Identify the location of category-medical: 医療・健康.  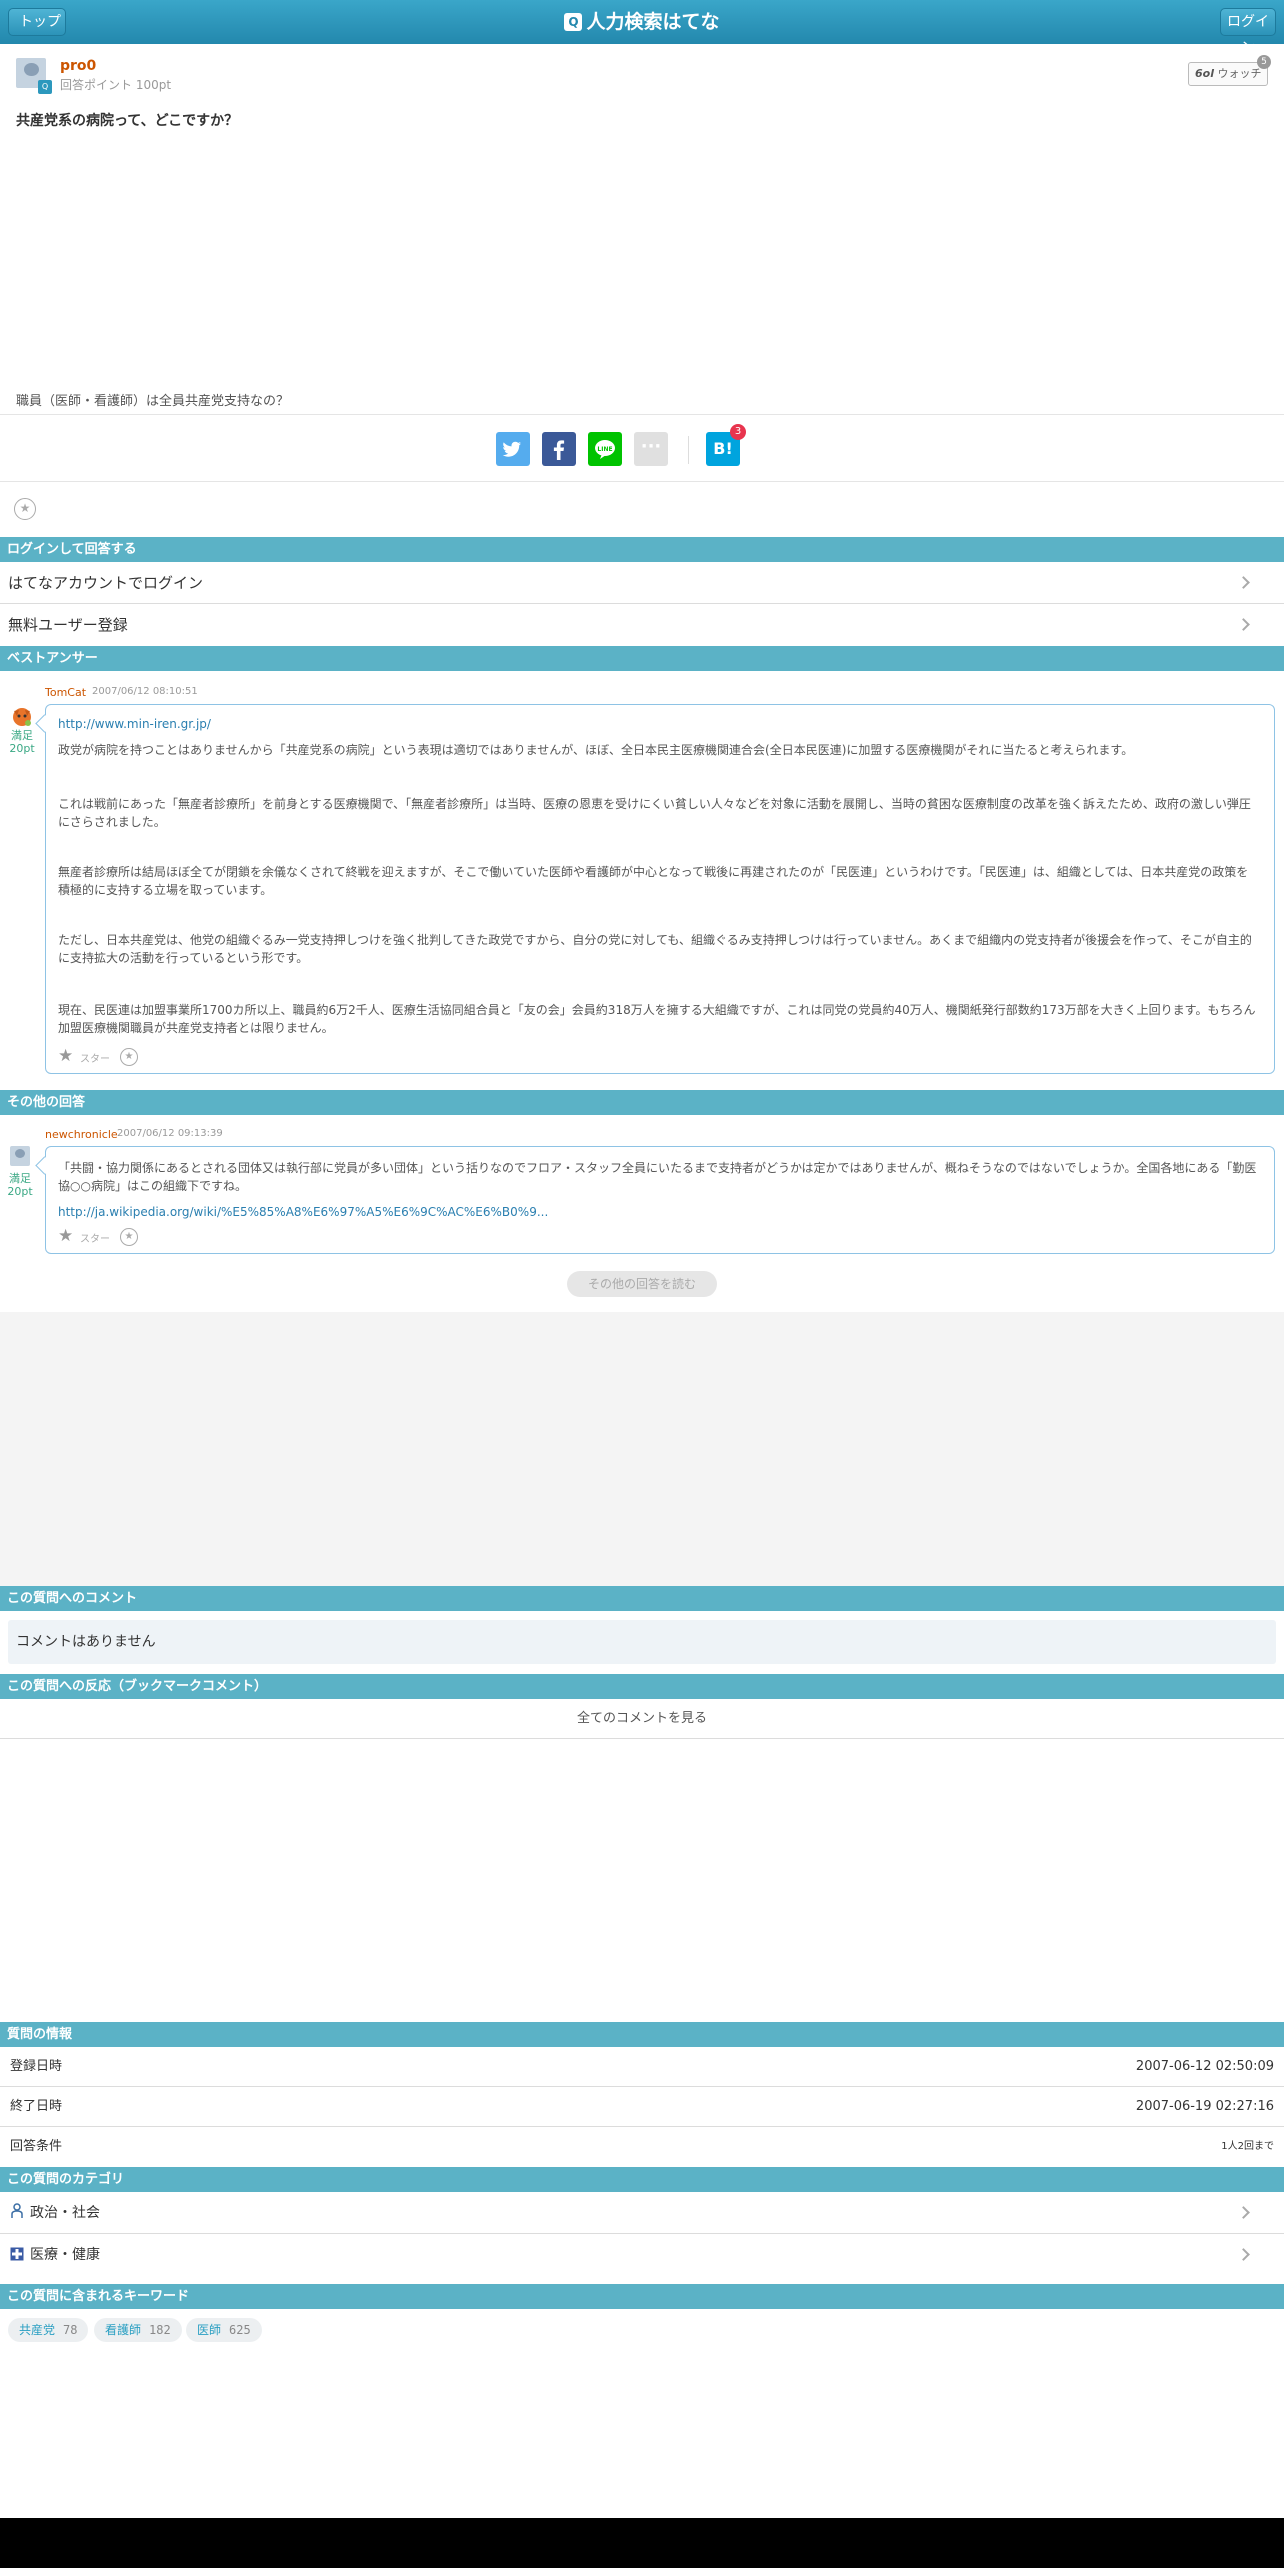
(642, 2255).